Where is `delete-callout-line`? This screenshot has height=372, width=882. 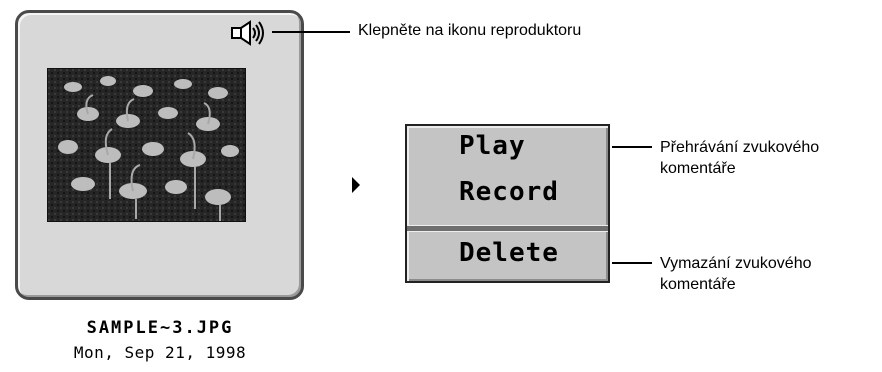
delete-callout-line is located at coordinates (632, 263).